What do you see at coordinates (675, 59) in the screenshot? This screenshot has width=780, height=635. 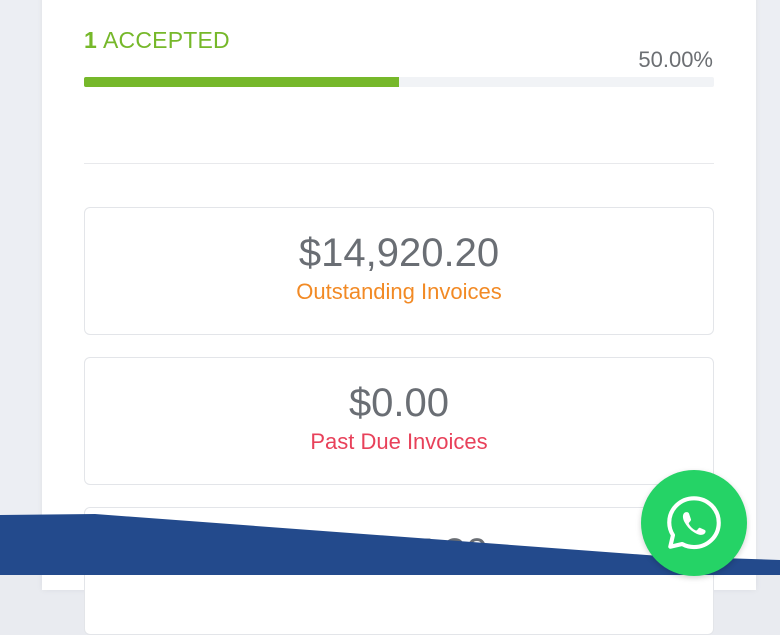 I see `accepted-percent: 50.00%` at bounding box center [675, 59].